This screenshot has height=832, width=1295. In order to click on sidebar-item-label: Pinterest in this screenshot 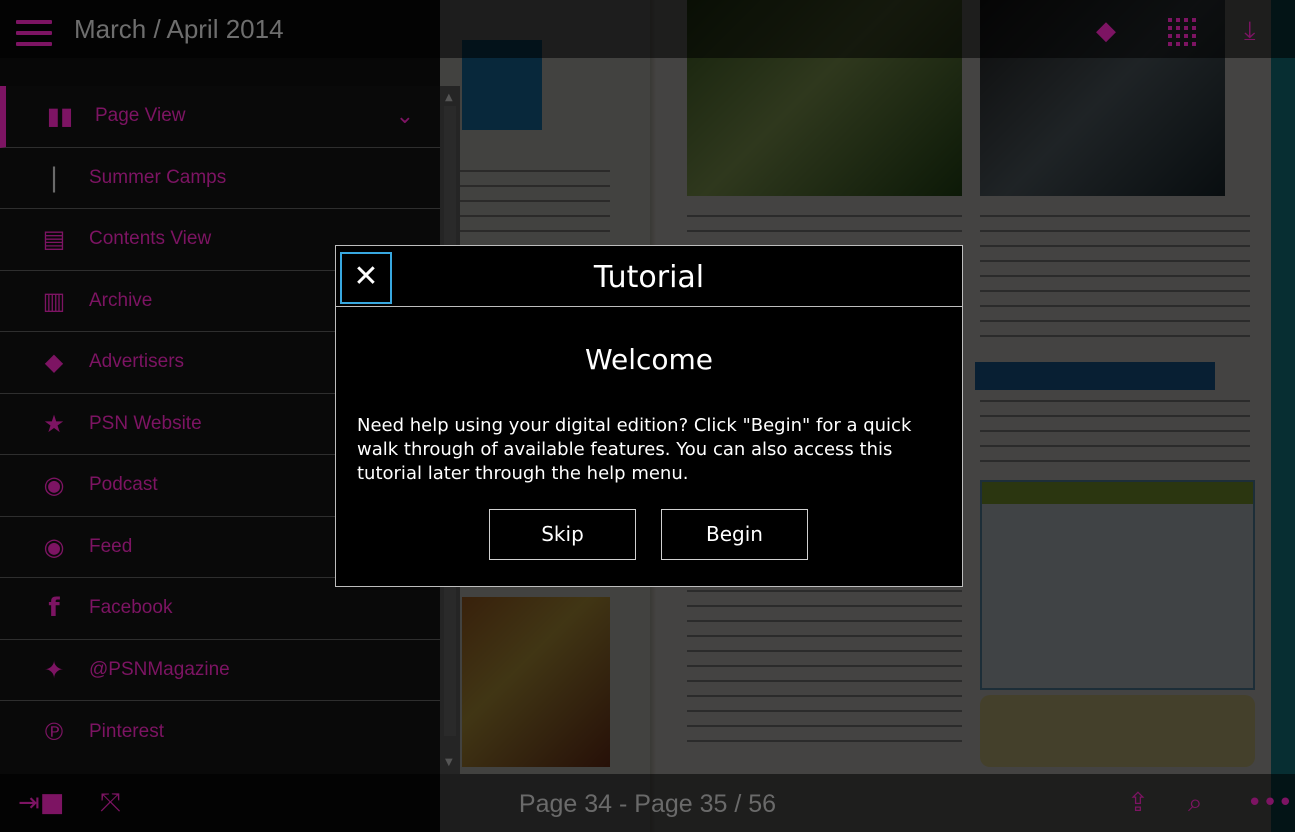, I will do `click(126, 731)`.